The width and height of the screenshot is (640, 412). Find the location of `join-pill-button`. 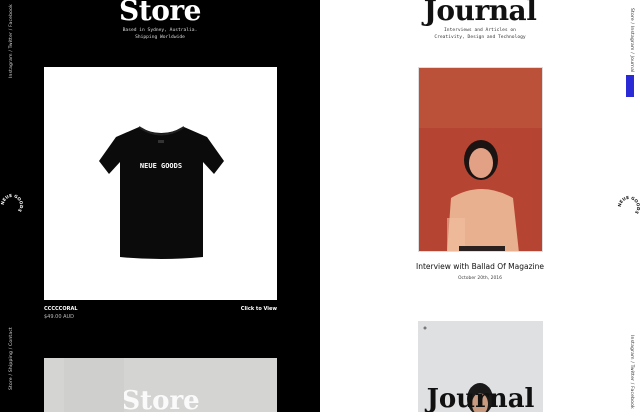

join-pill-button is located at coordinates (630, 86).